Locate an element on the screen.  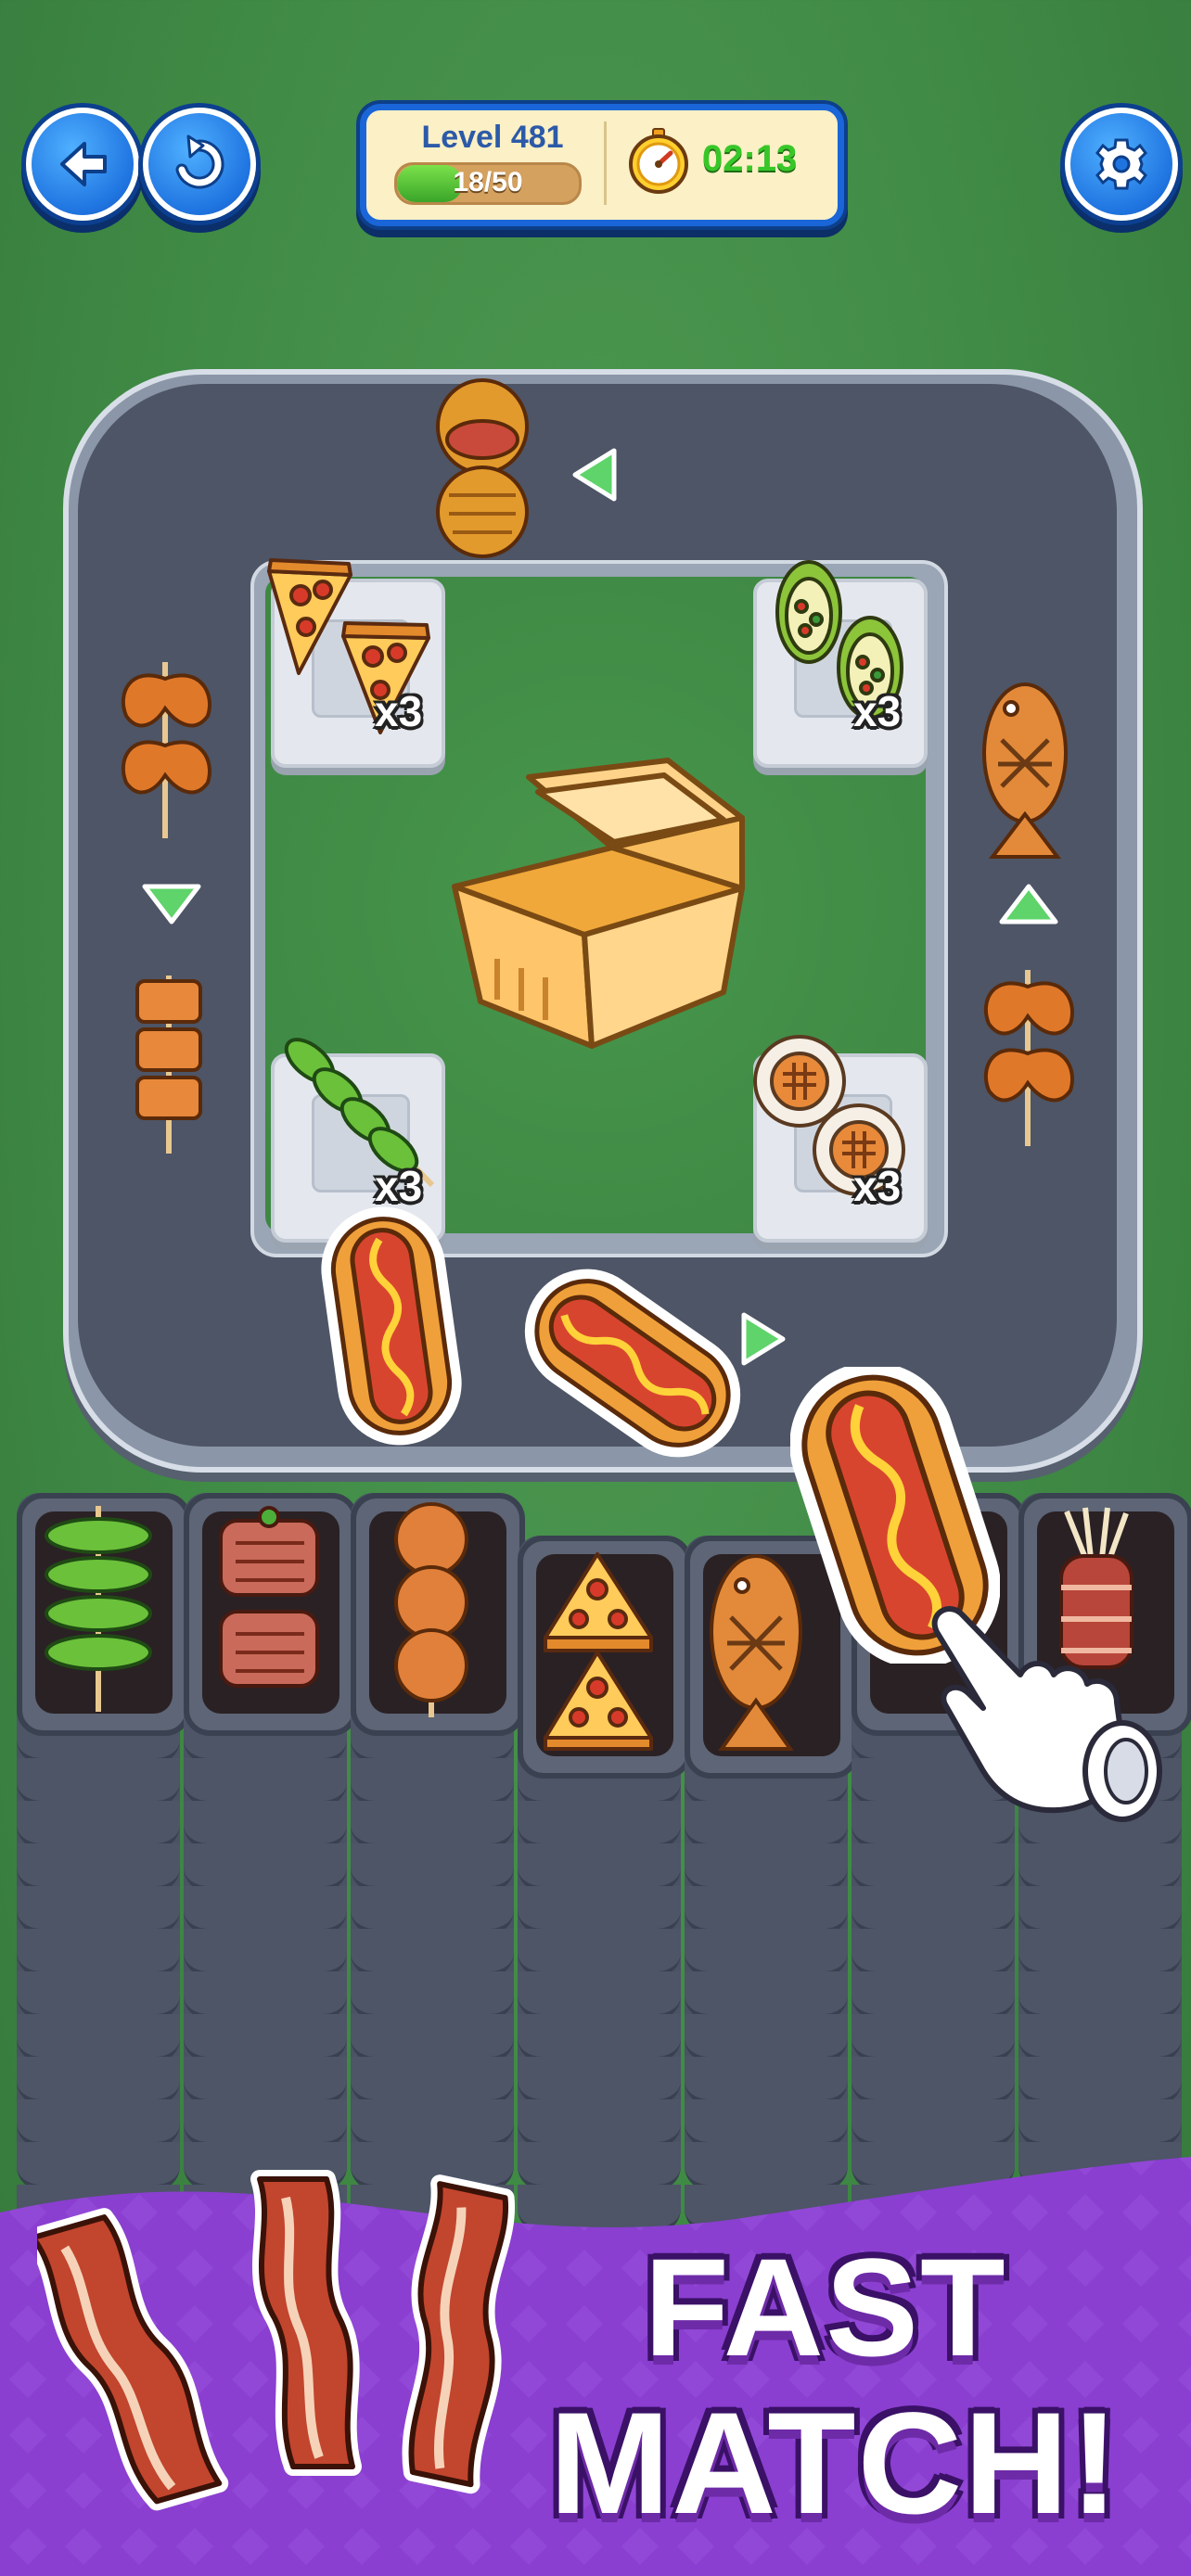
level-label: Level 481 is located at coordinates (492, 137).